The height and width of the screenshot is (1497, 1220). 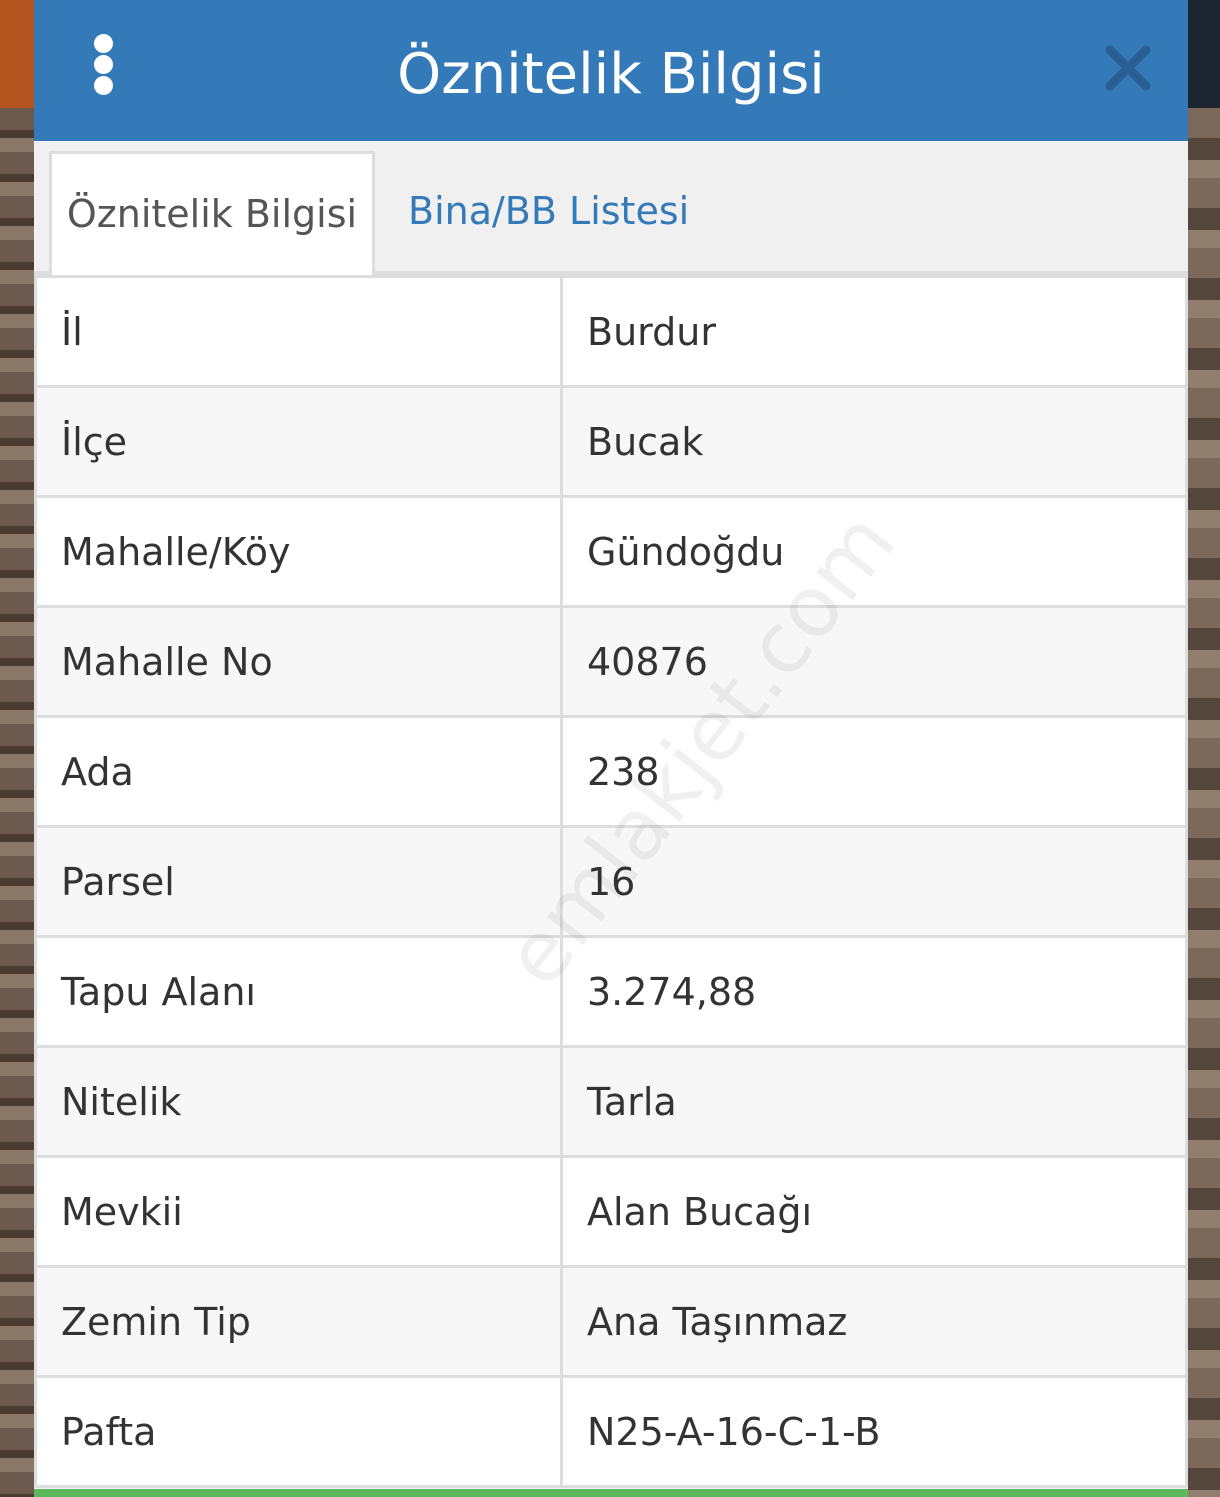 What do you see at coordinates (298, 991) in the screenshot?
I see `attribute-key: Tapu Alanı` at bounding box center [298, 991].